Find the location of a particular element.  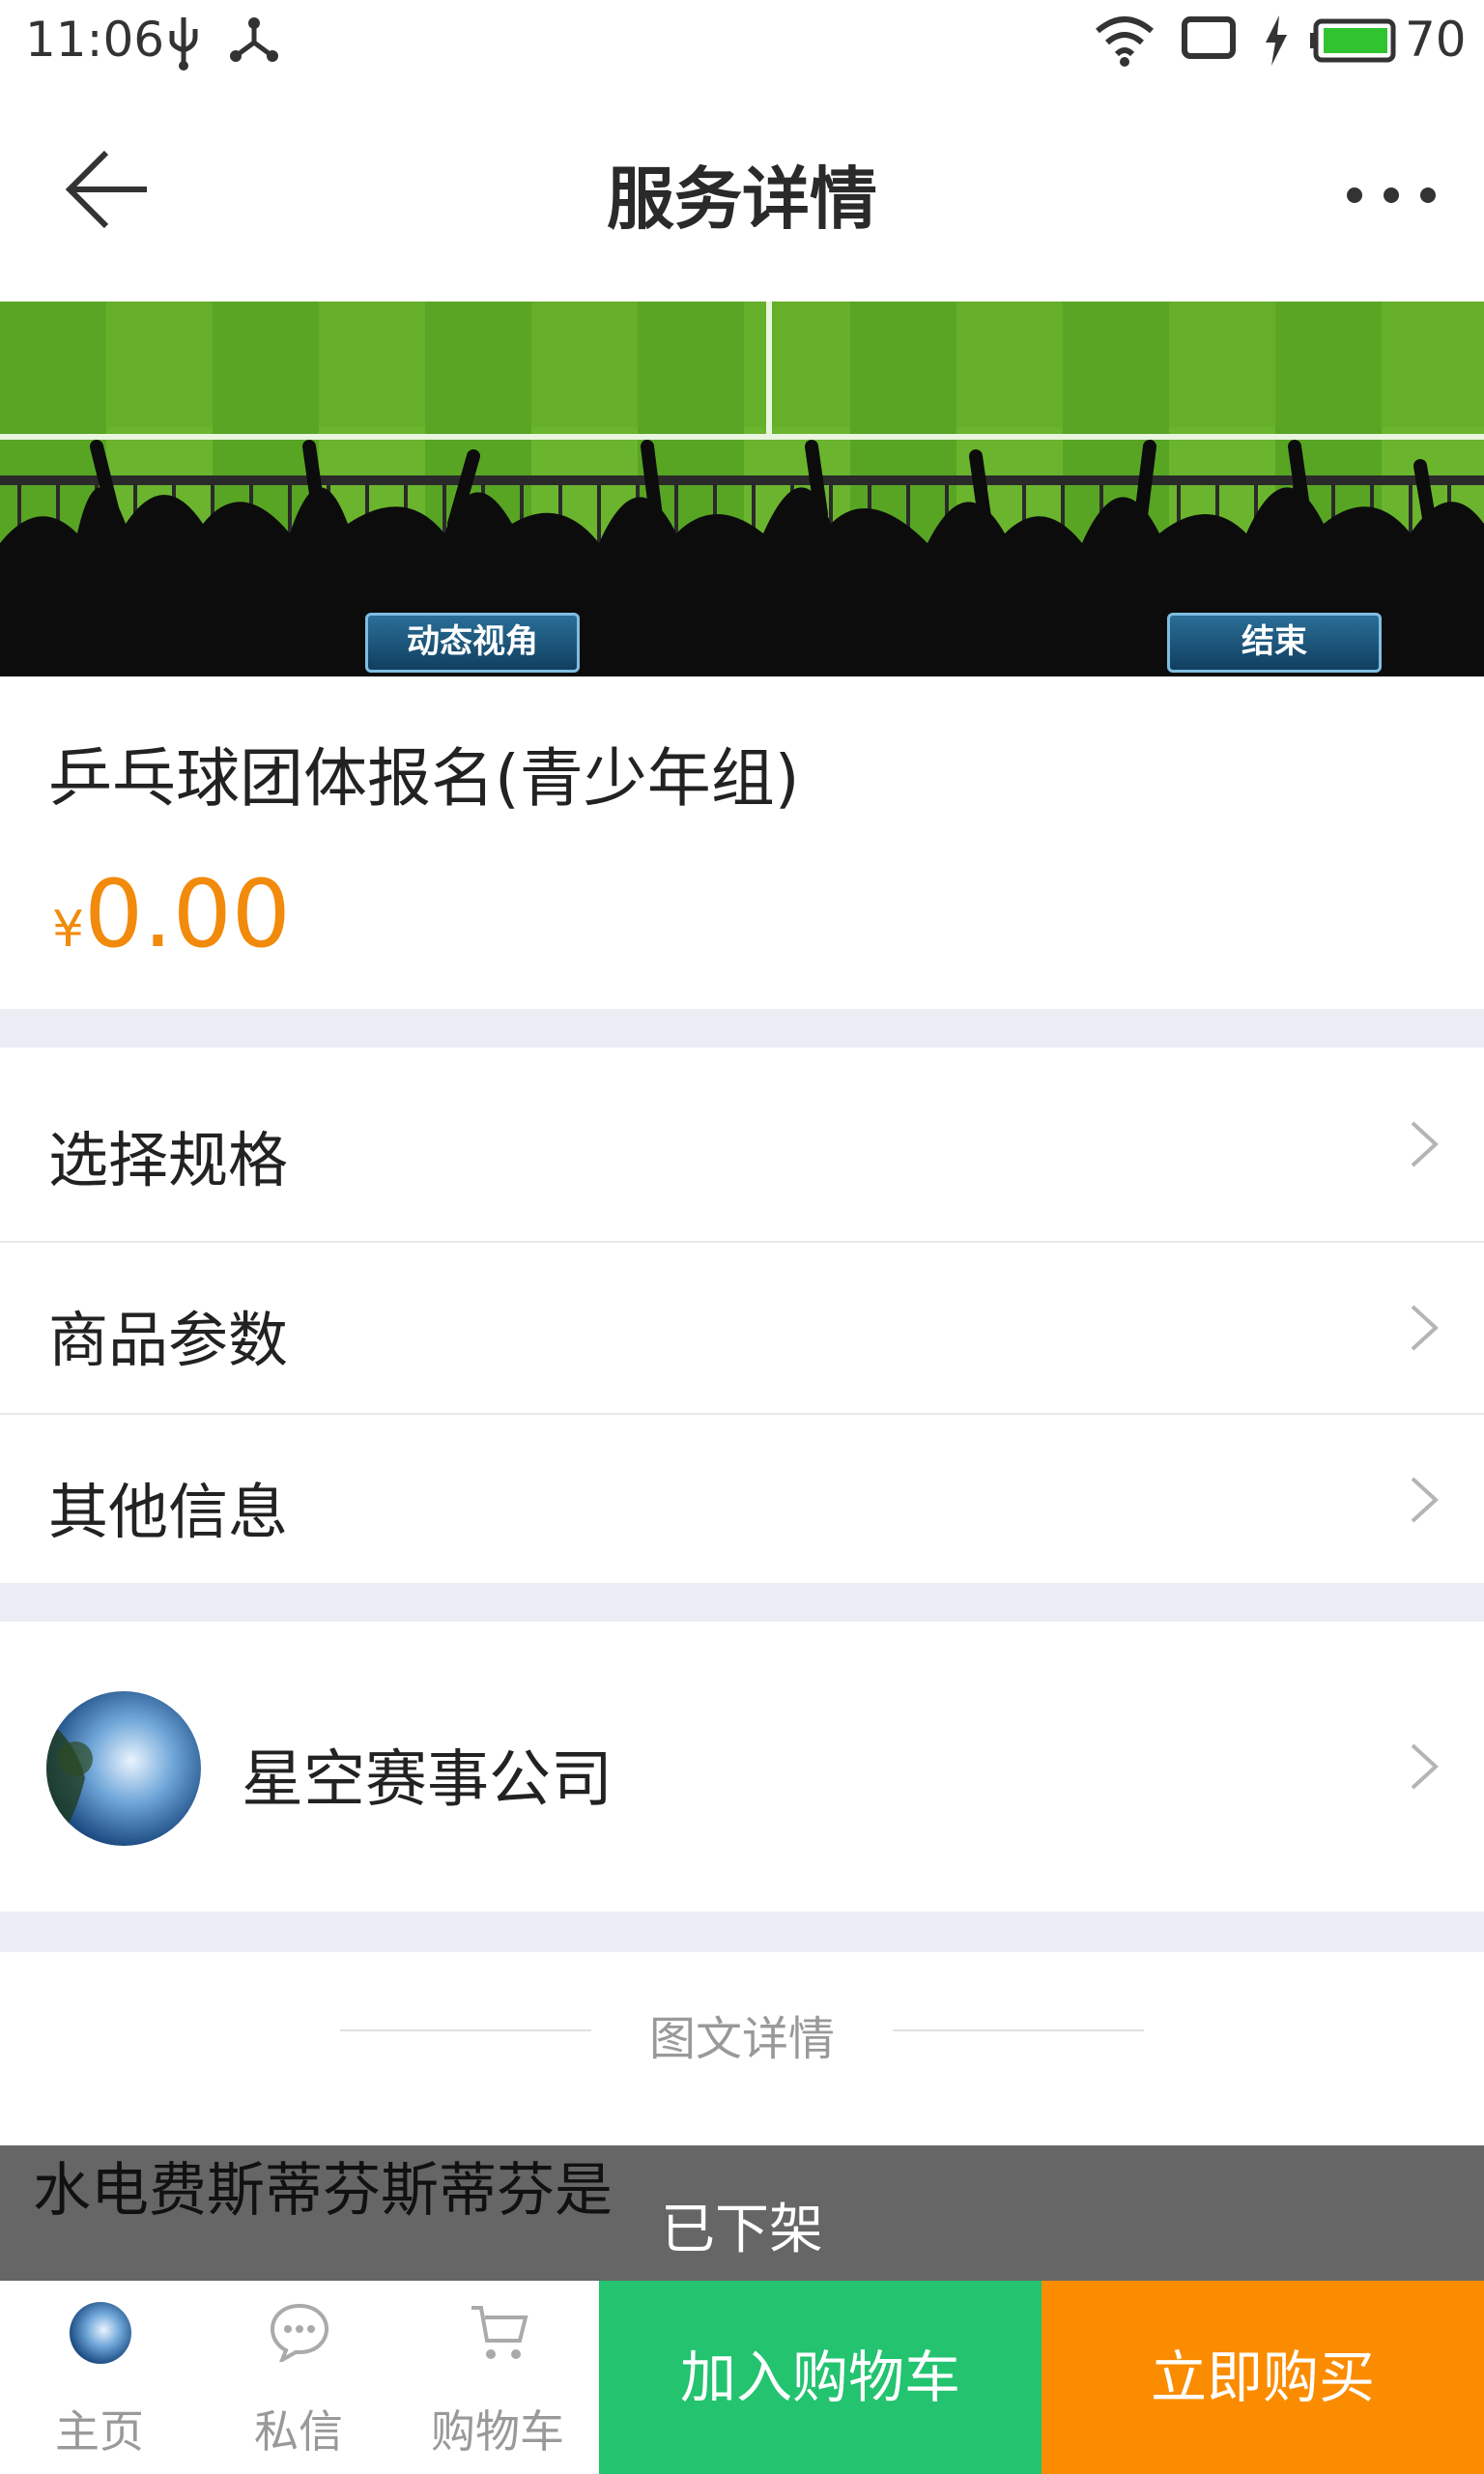

menu-item-spec: 选择规格 is located at coordinates (742, 1144).